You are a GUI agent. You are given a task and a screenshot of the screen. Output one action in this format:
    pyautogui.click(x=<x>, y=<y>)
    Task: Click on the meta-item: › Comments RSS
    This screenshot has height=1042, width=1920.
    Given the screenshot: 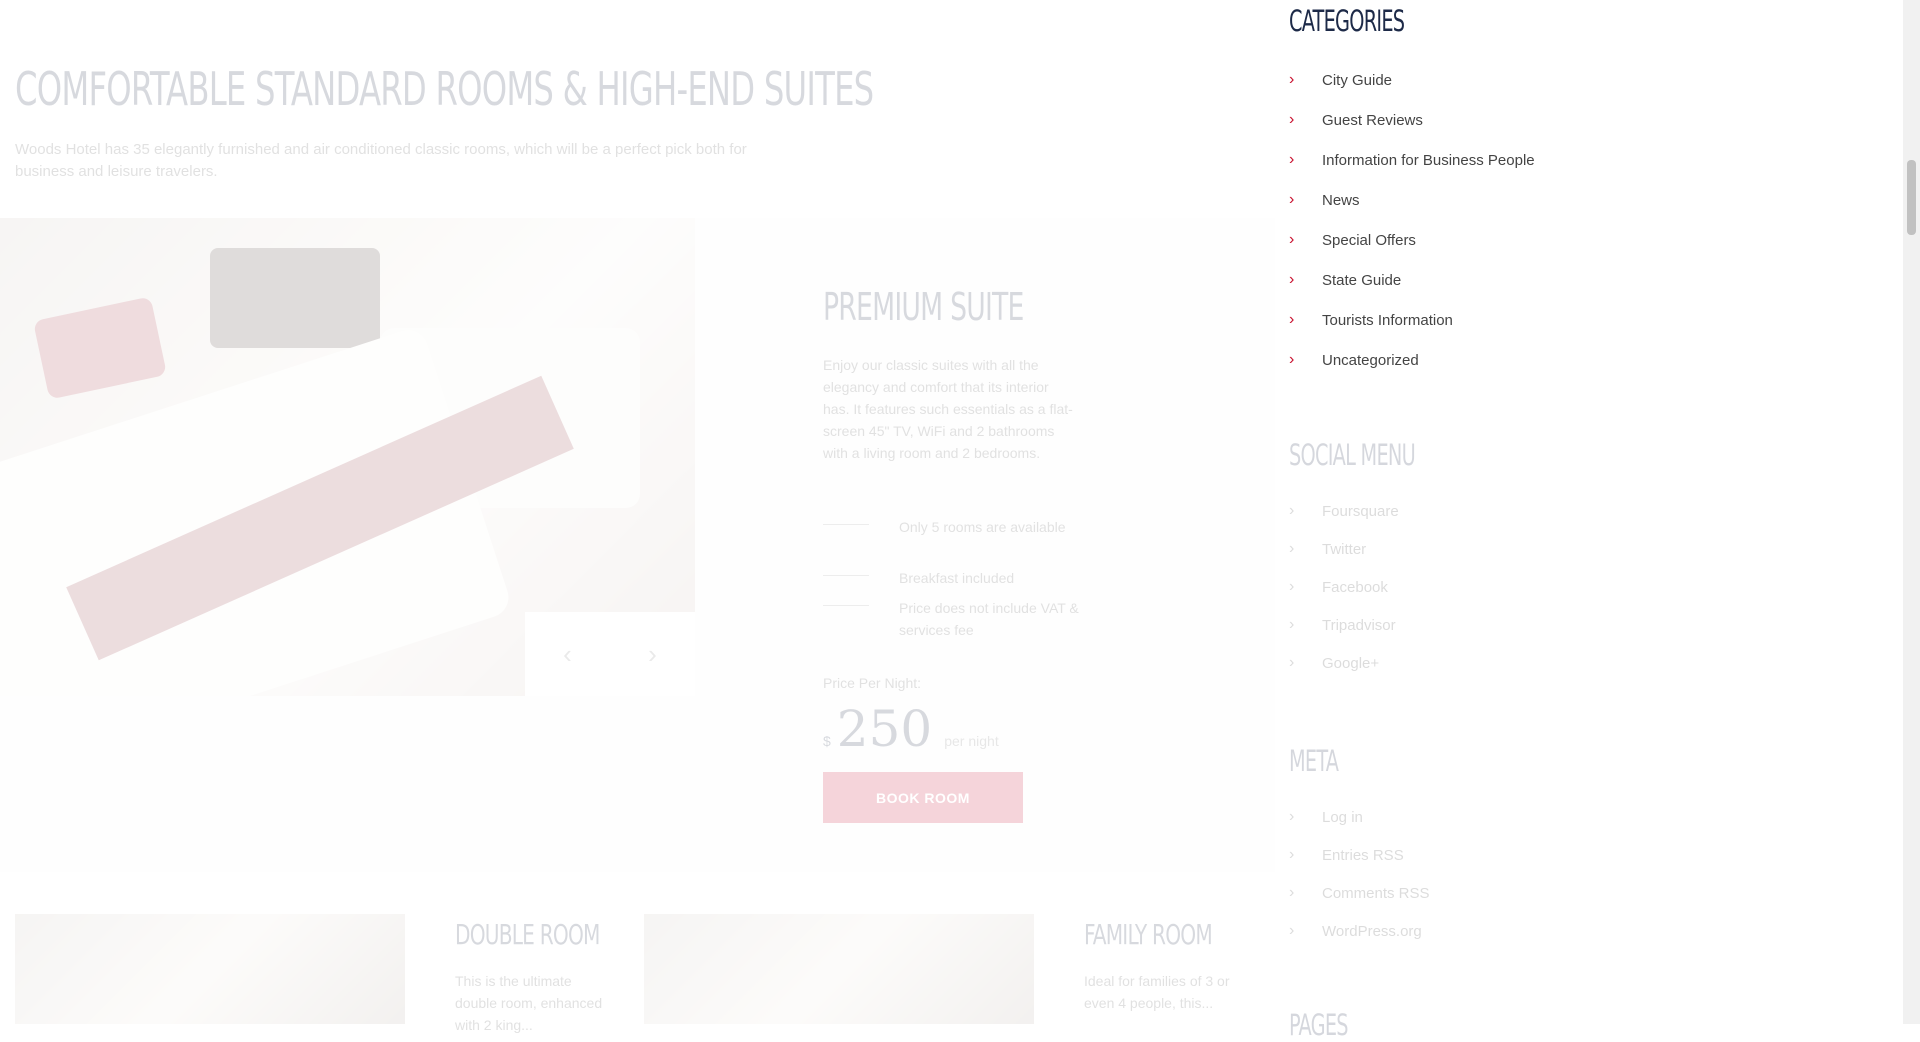 What is the action you would take?
    pyautogui.click(x=1359, y=893)
    